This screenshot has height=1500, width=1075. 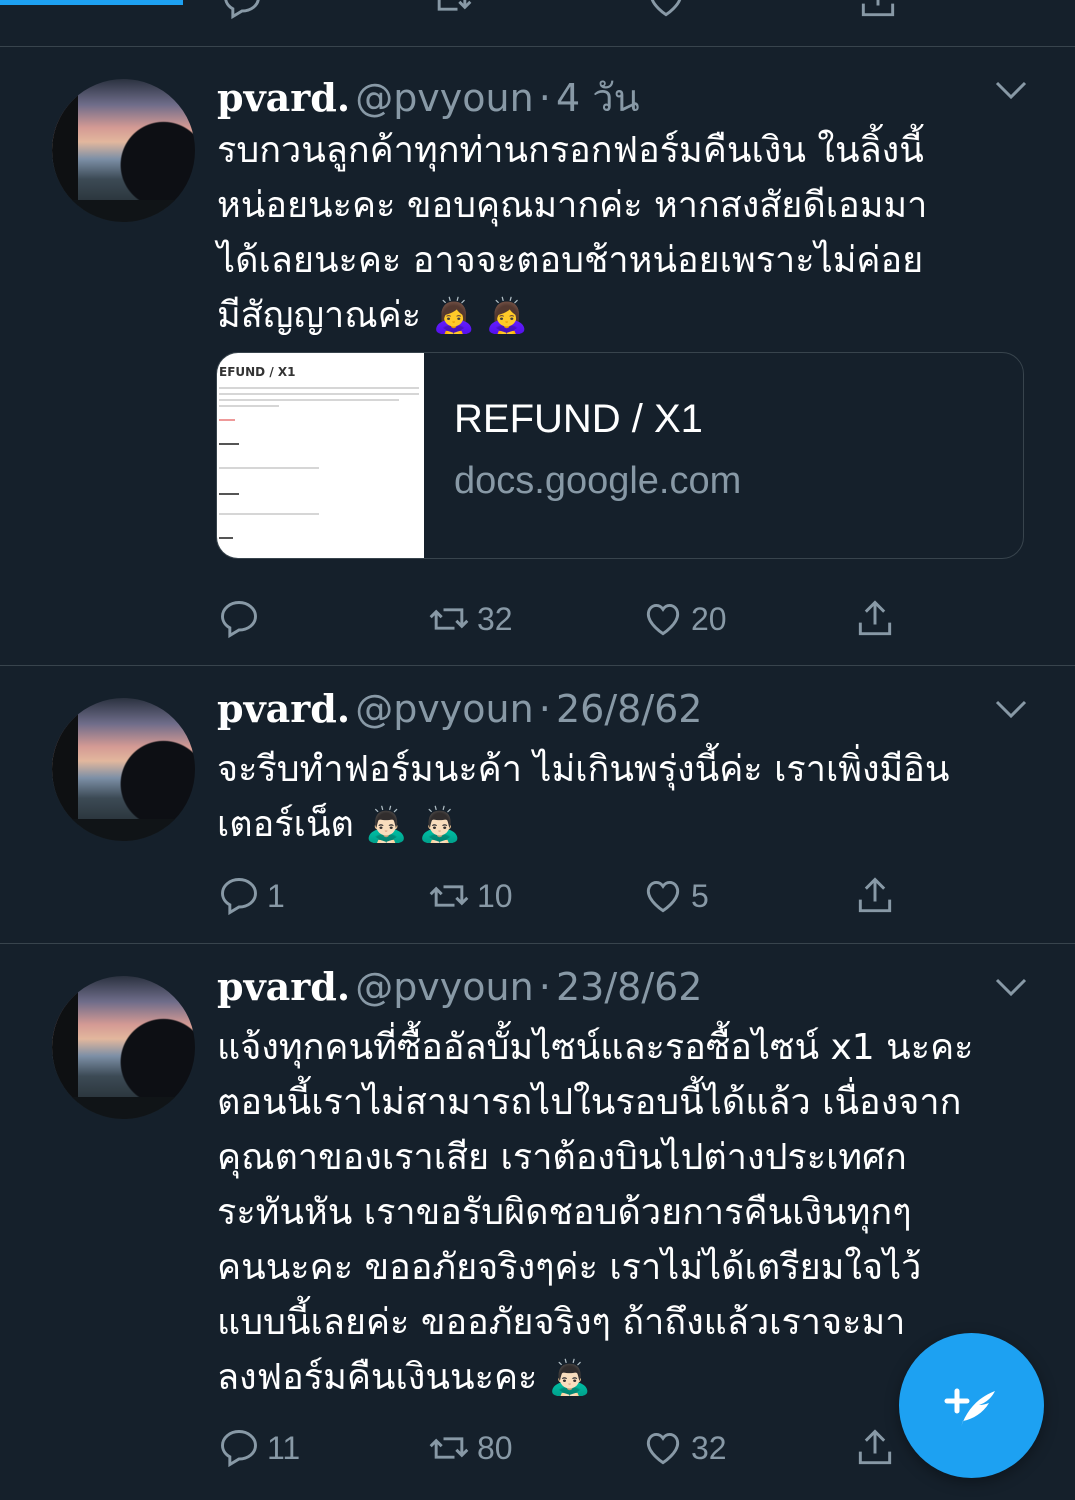 What do you see at coordinates (629, 709) in the screenshot?
I see `timestamp: 26/8/62` at bounding box center [629, 709].